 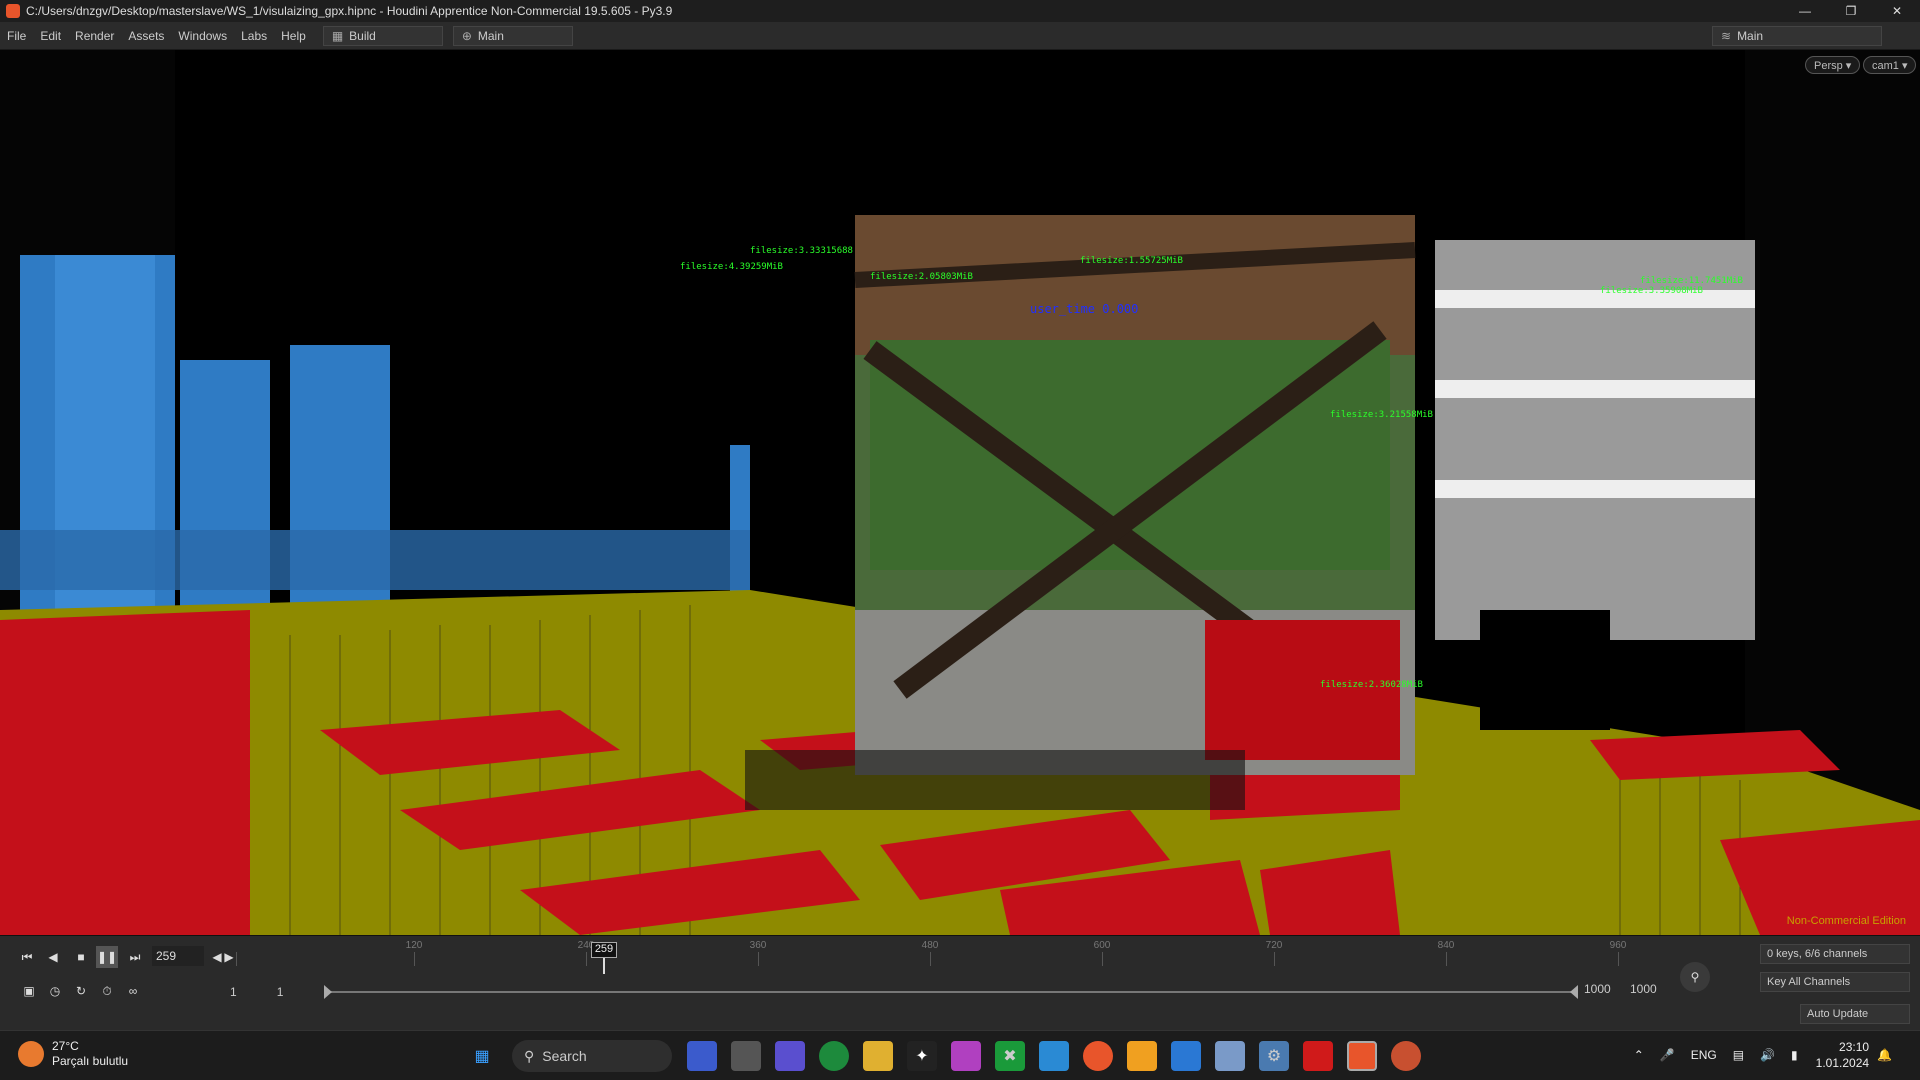 I want to click on clock-icon: ⏱, so click(x=107, y=991).